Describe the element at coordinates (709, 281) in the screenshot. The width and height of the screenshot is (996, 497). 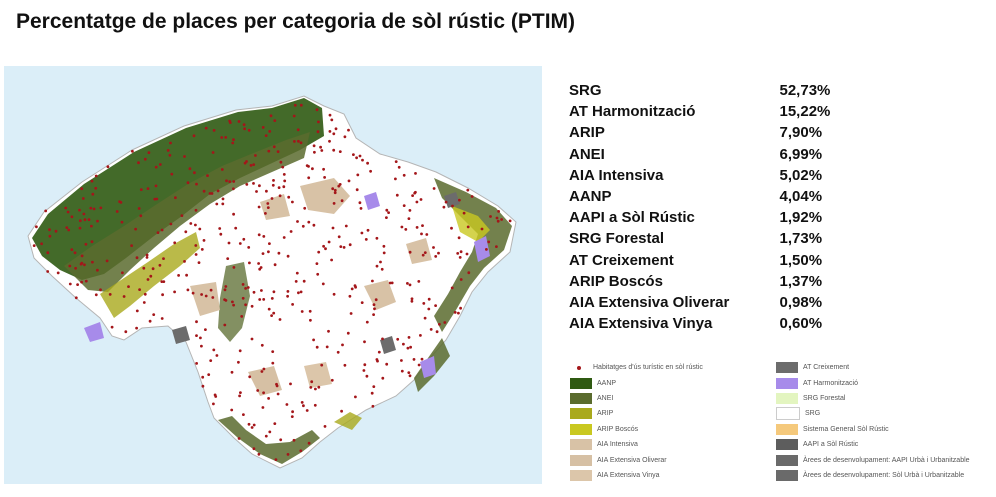
I see `stat-row: ARIP Boscós 1,37%` at that location.